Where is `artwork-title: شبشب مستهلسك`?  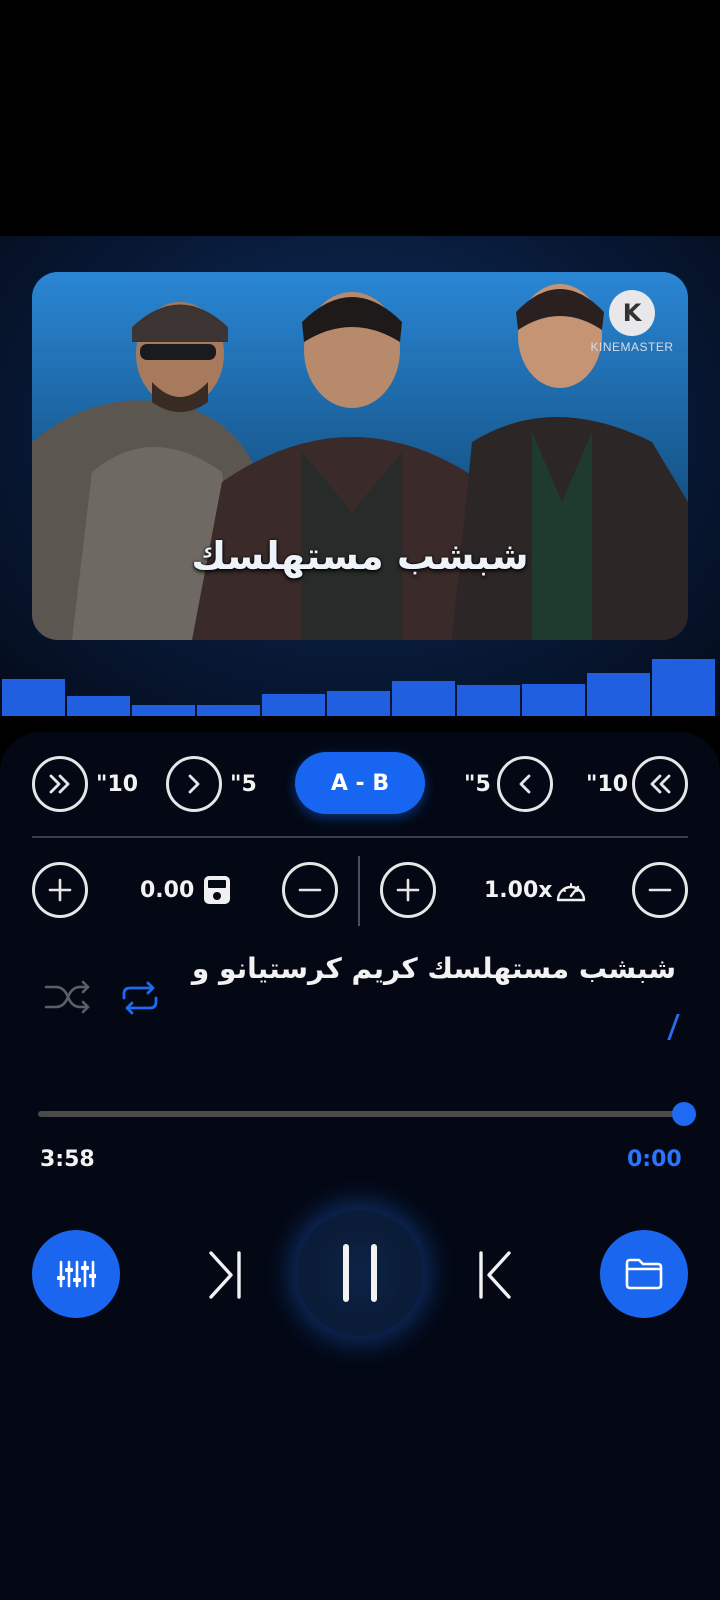
artwork-title: شبشب مستهلسك is located at coordinates (360, 556).